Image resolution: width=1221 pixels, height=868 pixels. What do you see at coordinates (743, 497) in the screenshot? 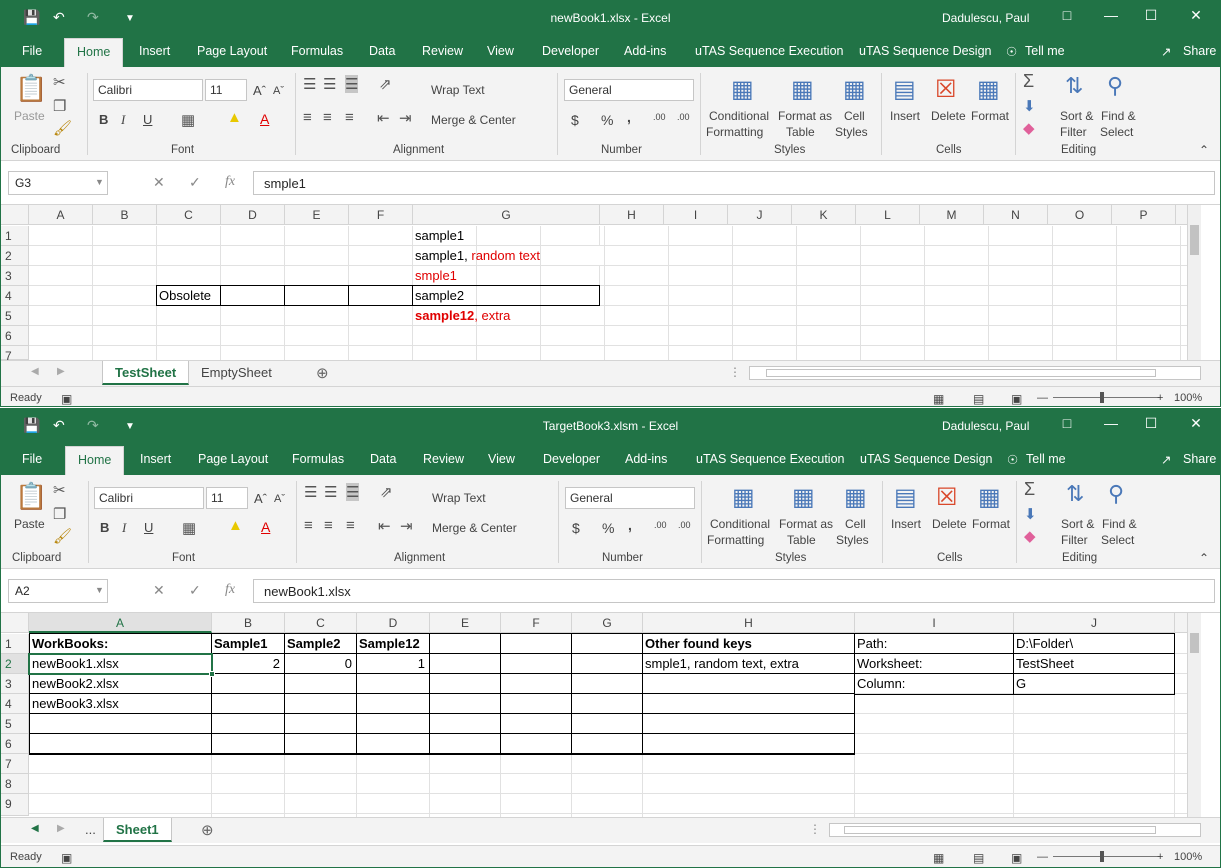
I see `conditional-formatting-icon: ▦` at bounding box center [743, 497].